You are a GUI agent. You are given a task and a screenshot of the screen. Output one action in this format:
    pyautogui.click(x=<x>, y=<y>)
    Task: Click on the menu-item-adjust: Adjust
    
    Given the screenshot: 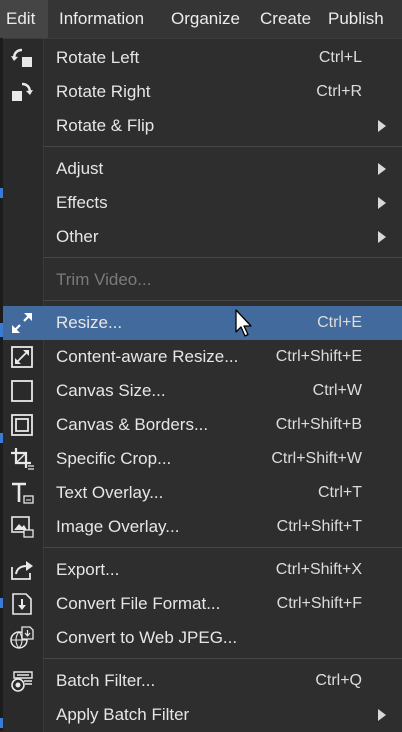 What is the action you would take?
    pyautogui.click(x=202, y=169)
    